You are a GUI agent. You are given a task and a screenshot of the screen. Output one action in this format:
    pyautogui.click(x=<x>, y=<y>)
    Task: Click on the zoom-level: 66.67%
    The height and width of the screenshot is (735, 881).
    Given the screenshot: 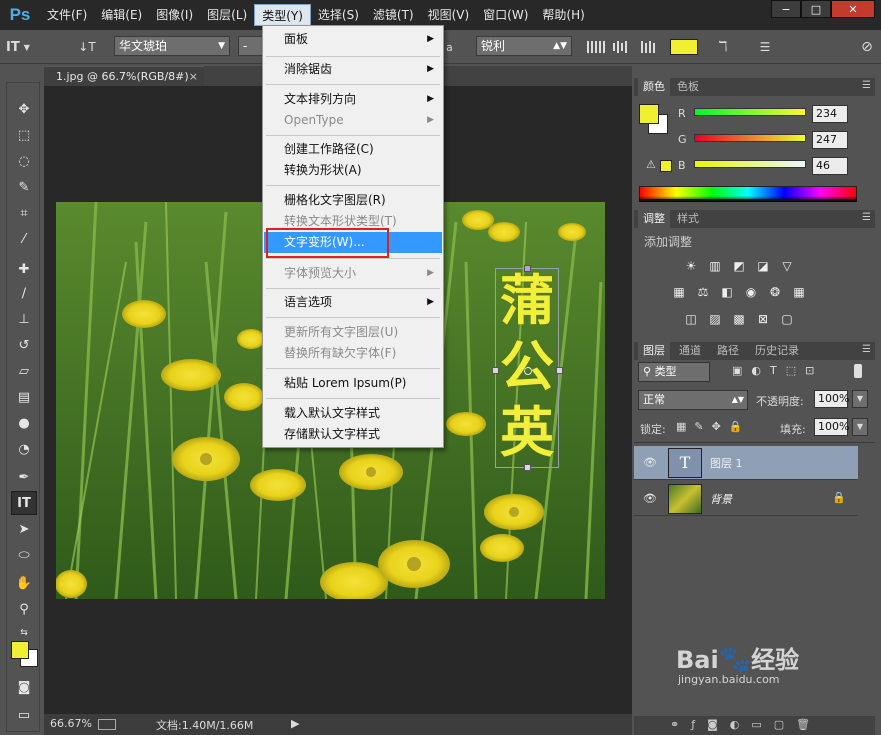 What is the action you would take?
    pyautogui.click(x=71, y=723)
    